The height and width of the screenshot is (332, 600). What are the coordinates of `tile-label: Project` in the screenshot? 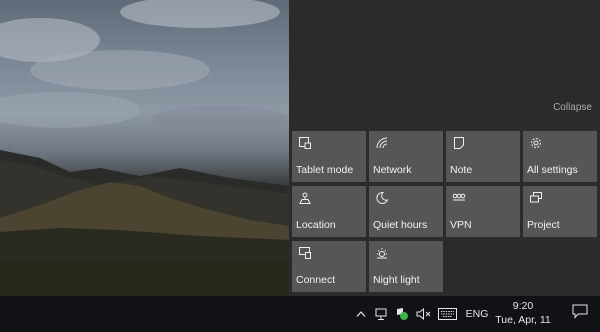 It's located at (543, 225).